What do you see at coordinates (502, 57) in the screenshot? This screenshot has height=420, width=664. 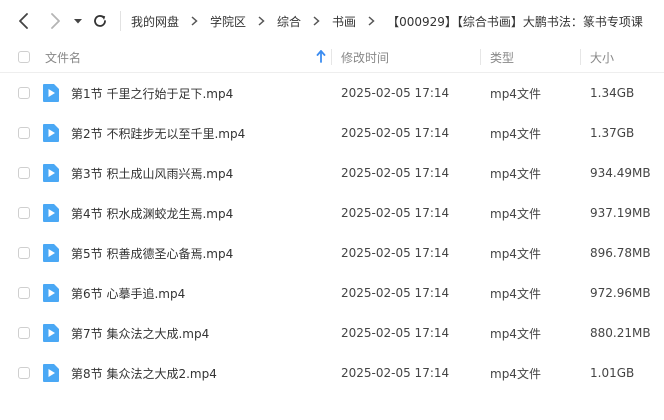 I see `column-header-type: 类型` at bounding box center [502, 57].